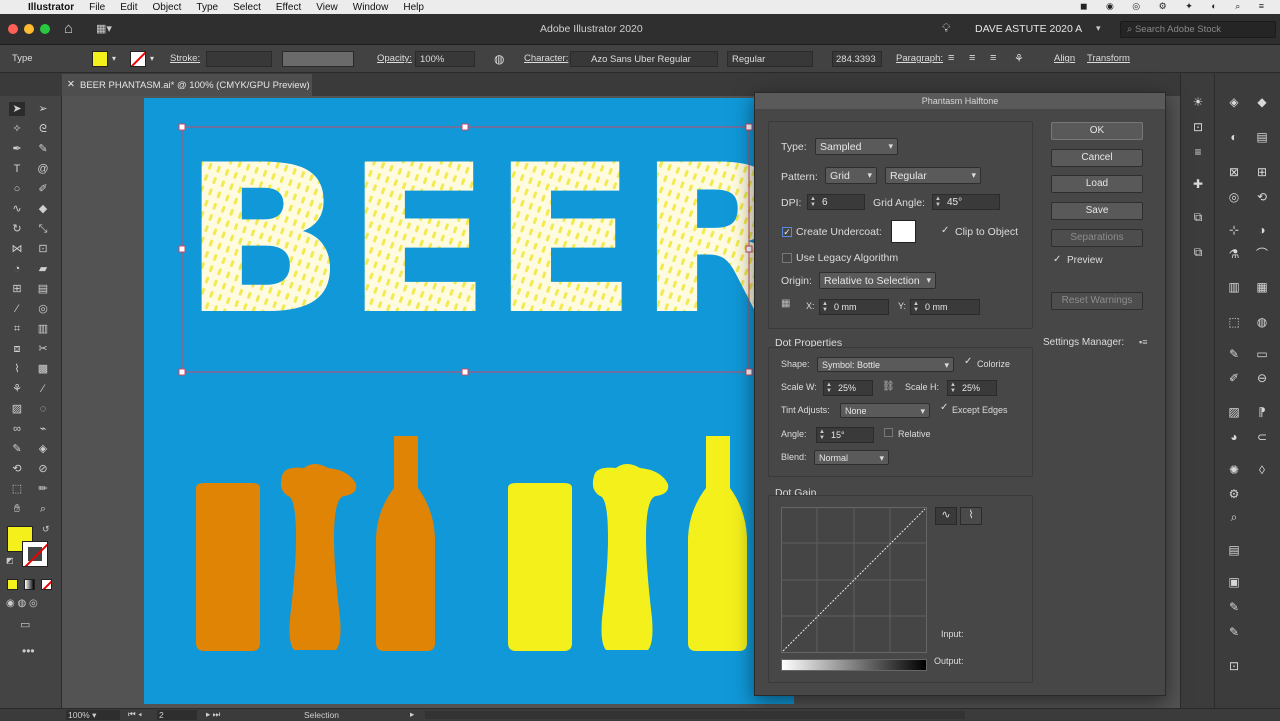 The width and height of the screenshot is (1280, 721). Describe the element at coordinates (1108, 59) in the screenshot. I see `transform-link: Transform` at that location.